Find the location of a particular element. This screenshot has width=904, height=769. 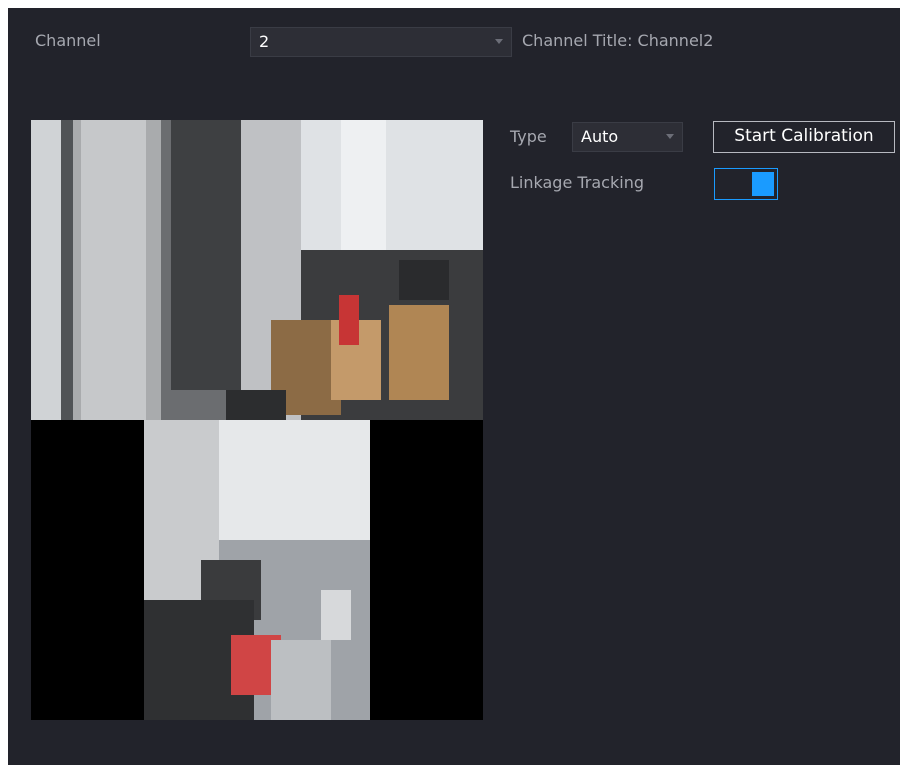

toggle-knob is located at coordinates (763, 184).